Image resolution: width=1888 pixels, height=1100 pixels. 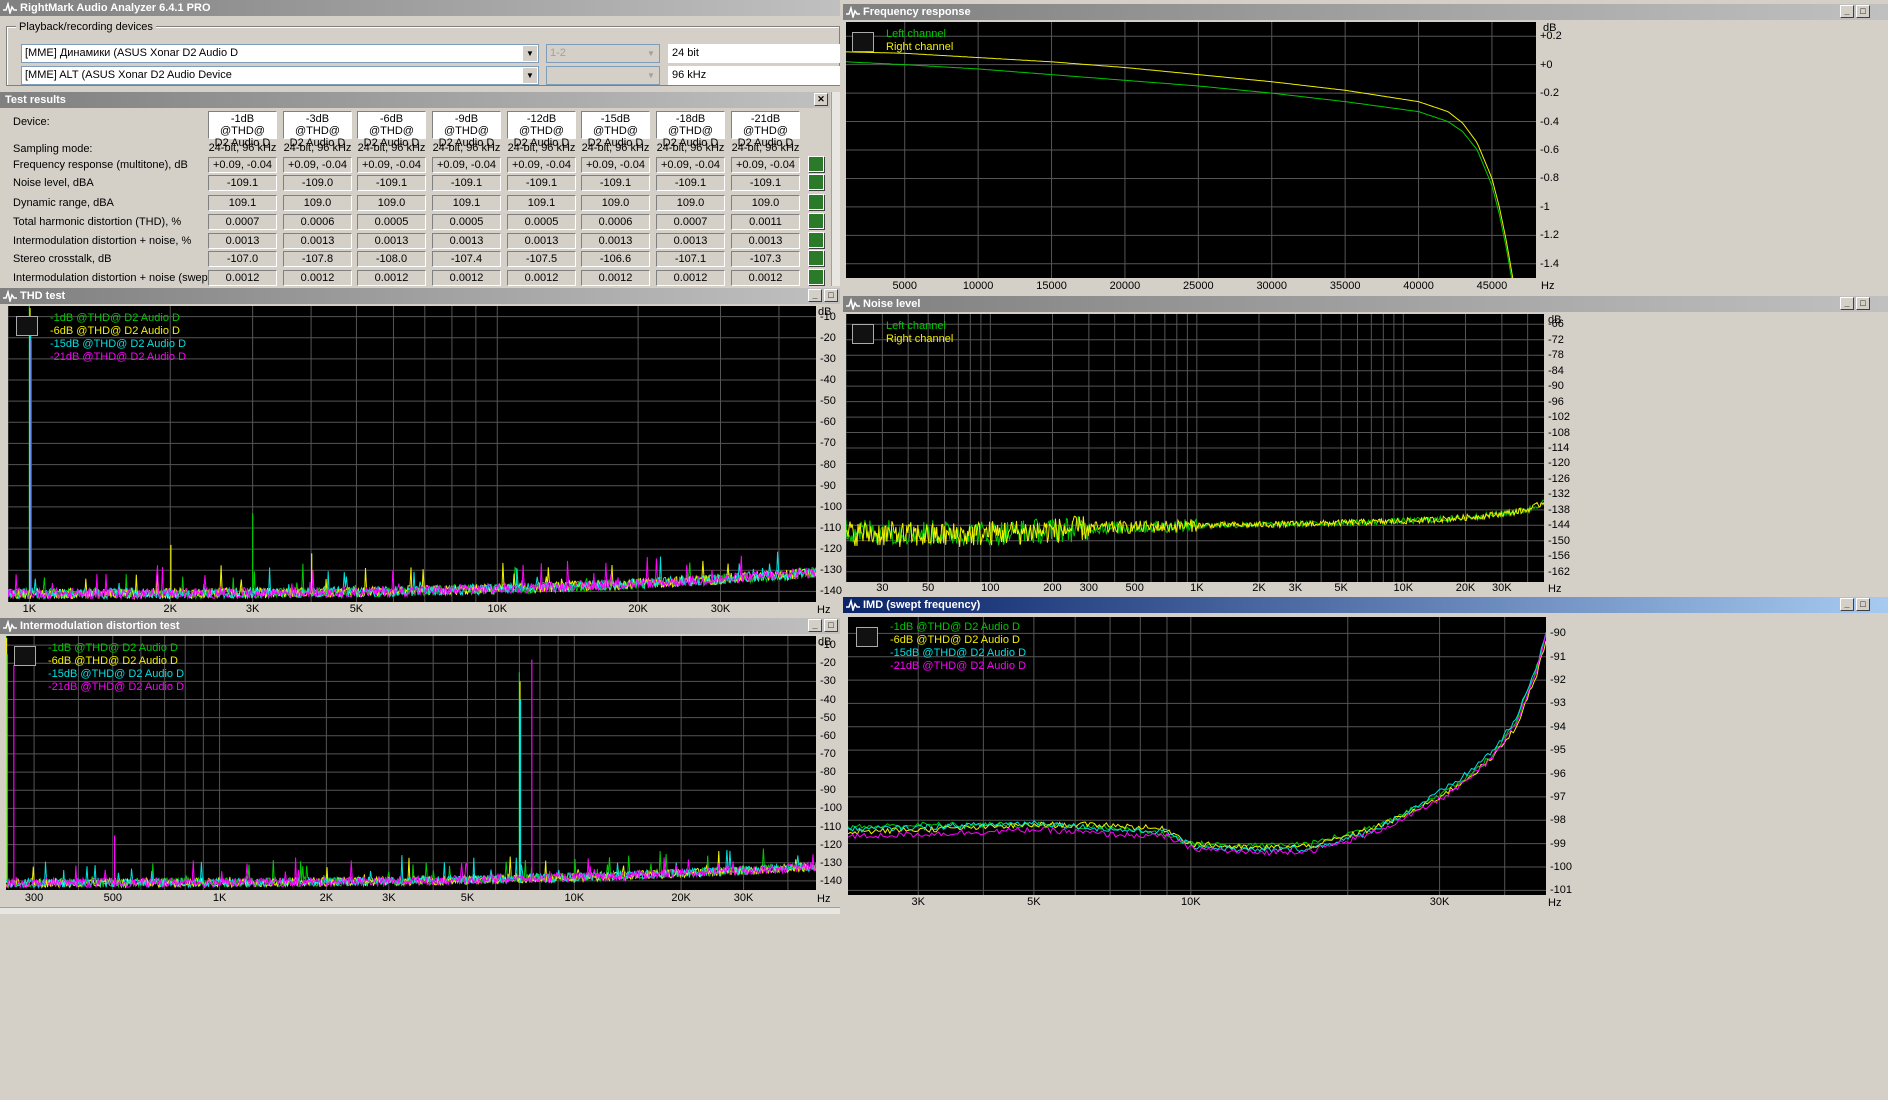 What do you see at coordinates (420, 910) in the screenshot?
I see `horizontal-scrollbar` at bounding box center [420, 910].